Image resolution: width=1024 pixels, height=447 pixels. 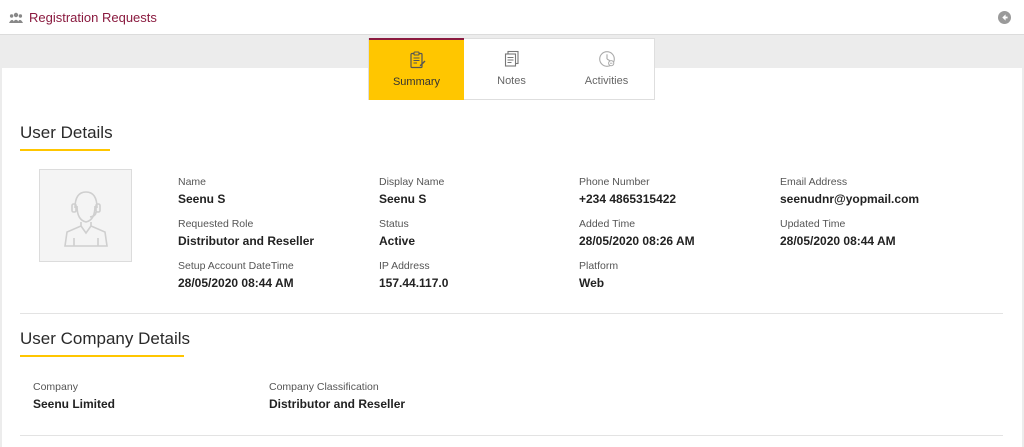 What do you see at coordinates (627, 191) in the screenshot?
I see `field-phone-number: Phone Number +234 4865315422` at bounding box center [627, 191].